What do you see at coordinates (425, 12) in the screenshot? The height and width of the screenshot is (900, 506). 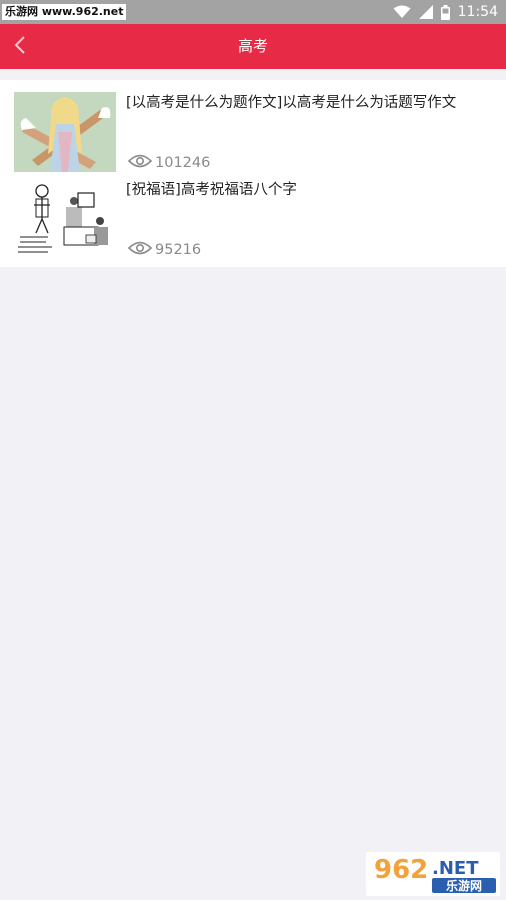 I see `signal-icon` at bounding box center [425, 12].